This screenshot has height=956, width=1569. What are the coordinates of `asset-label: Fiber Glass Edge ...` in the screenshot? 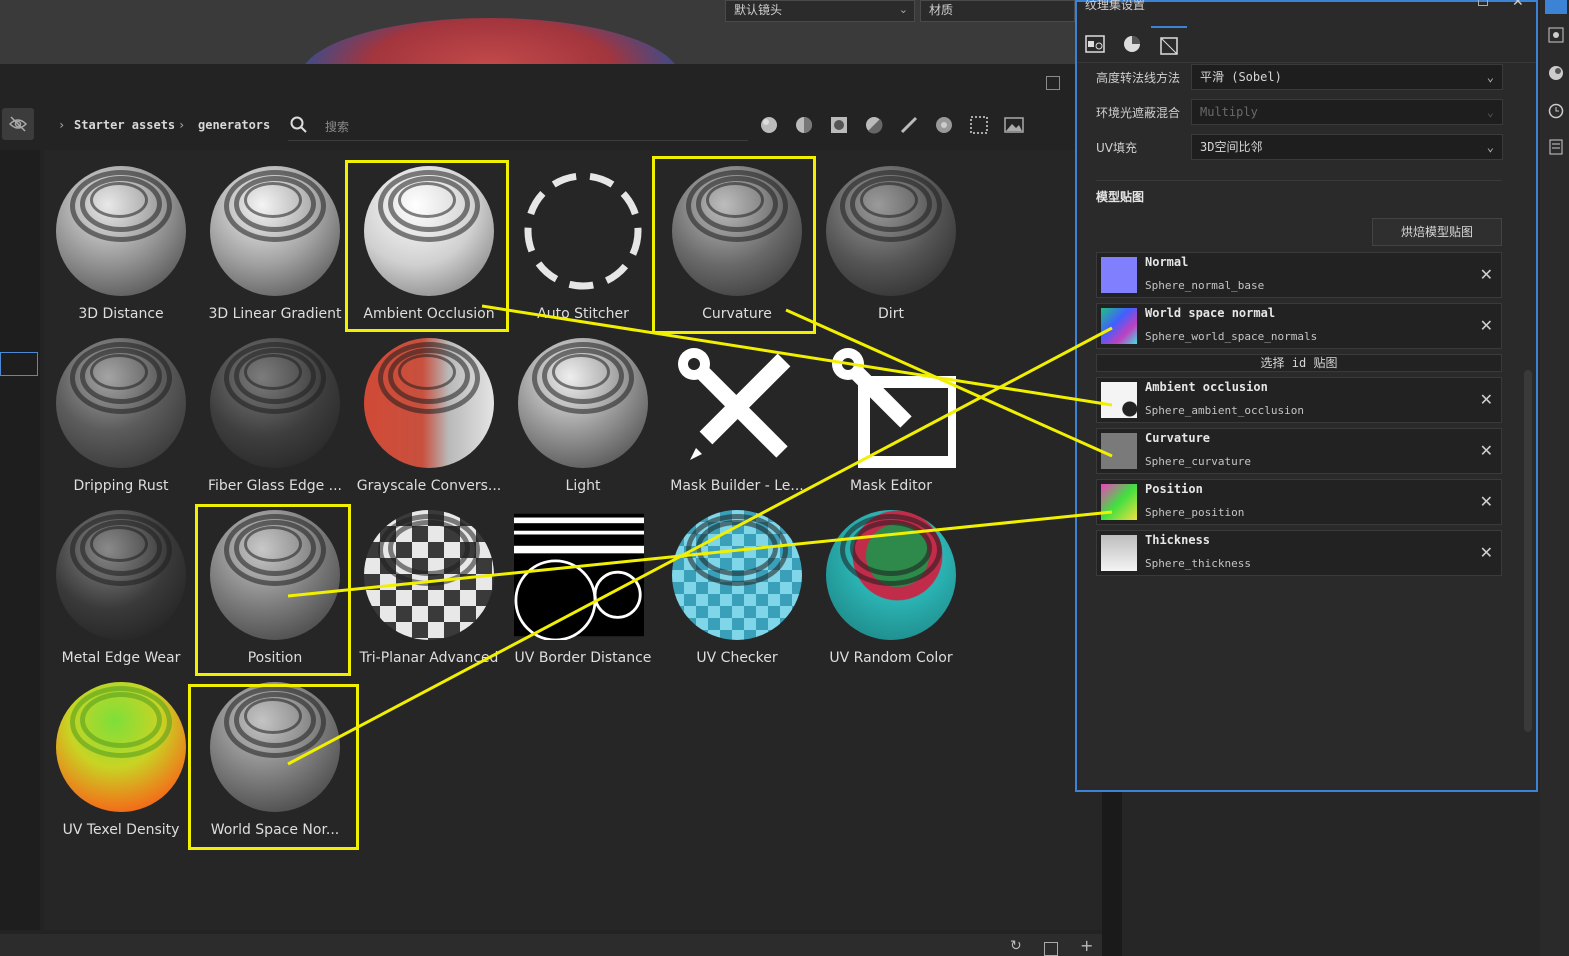 It's located at (275, 486).